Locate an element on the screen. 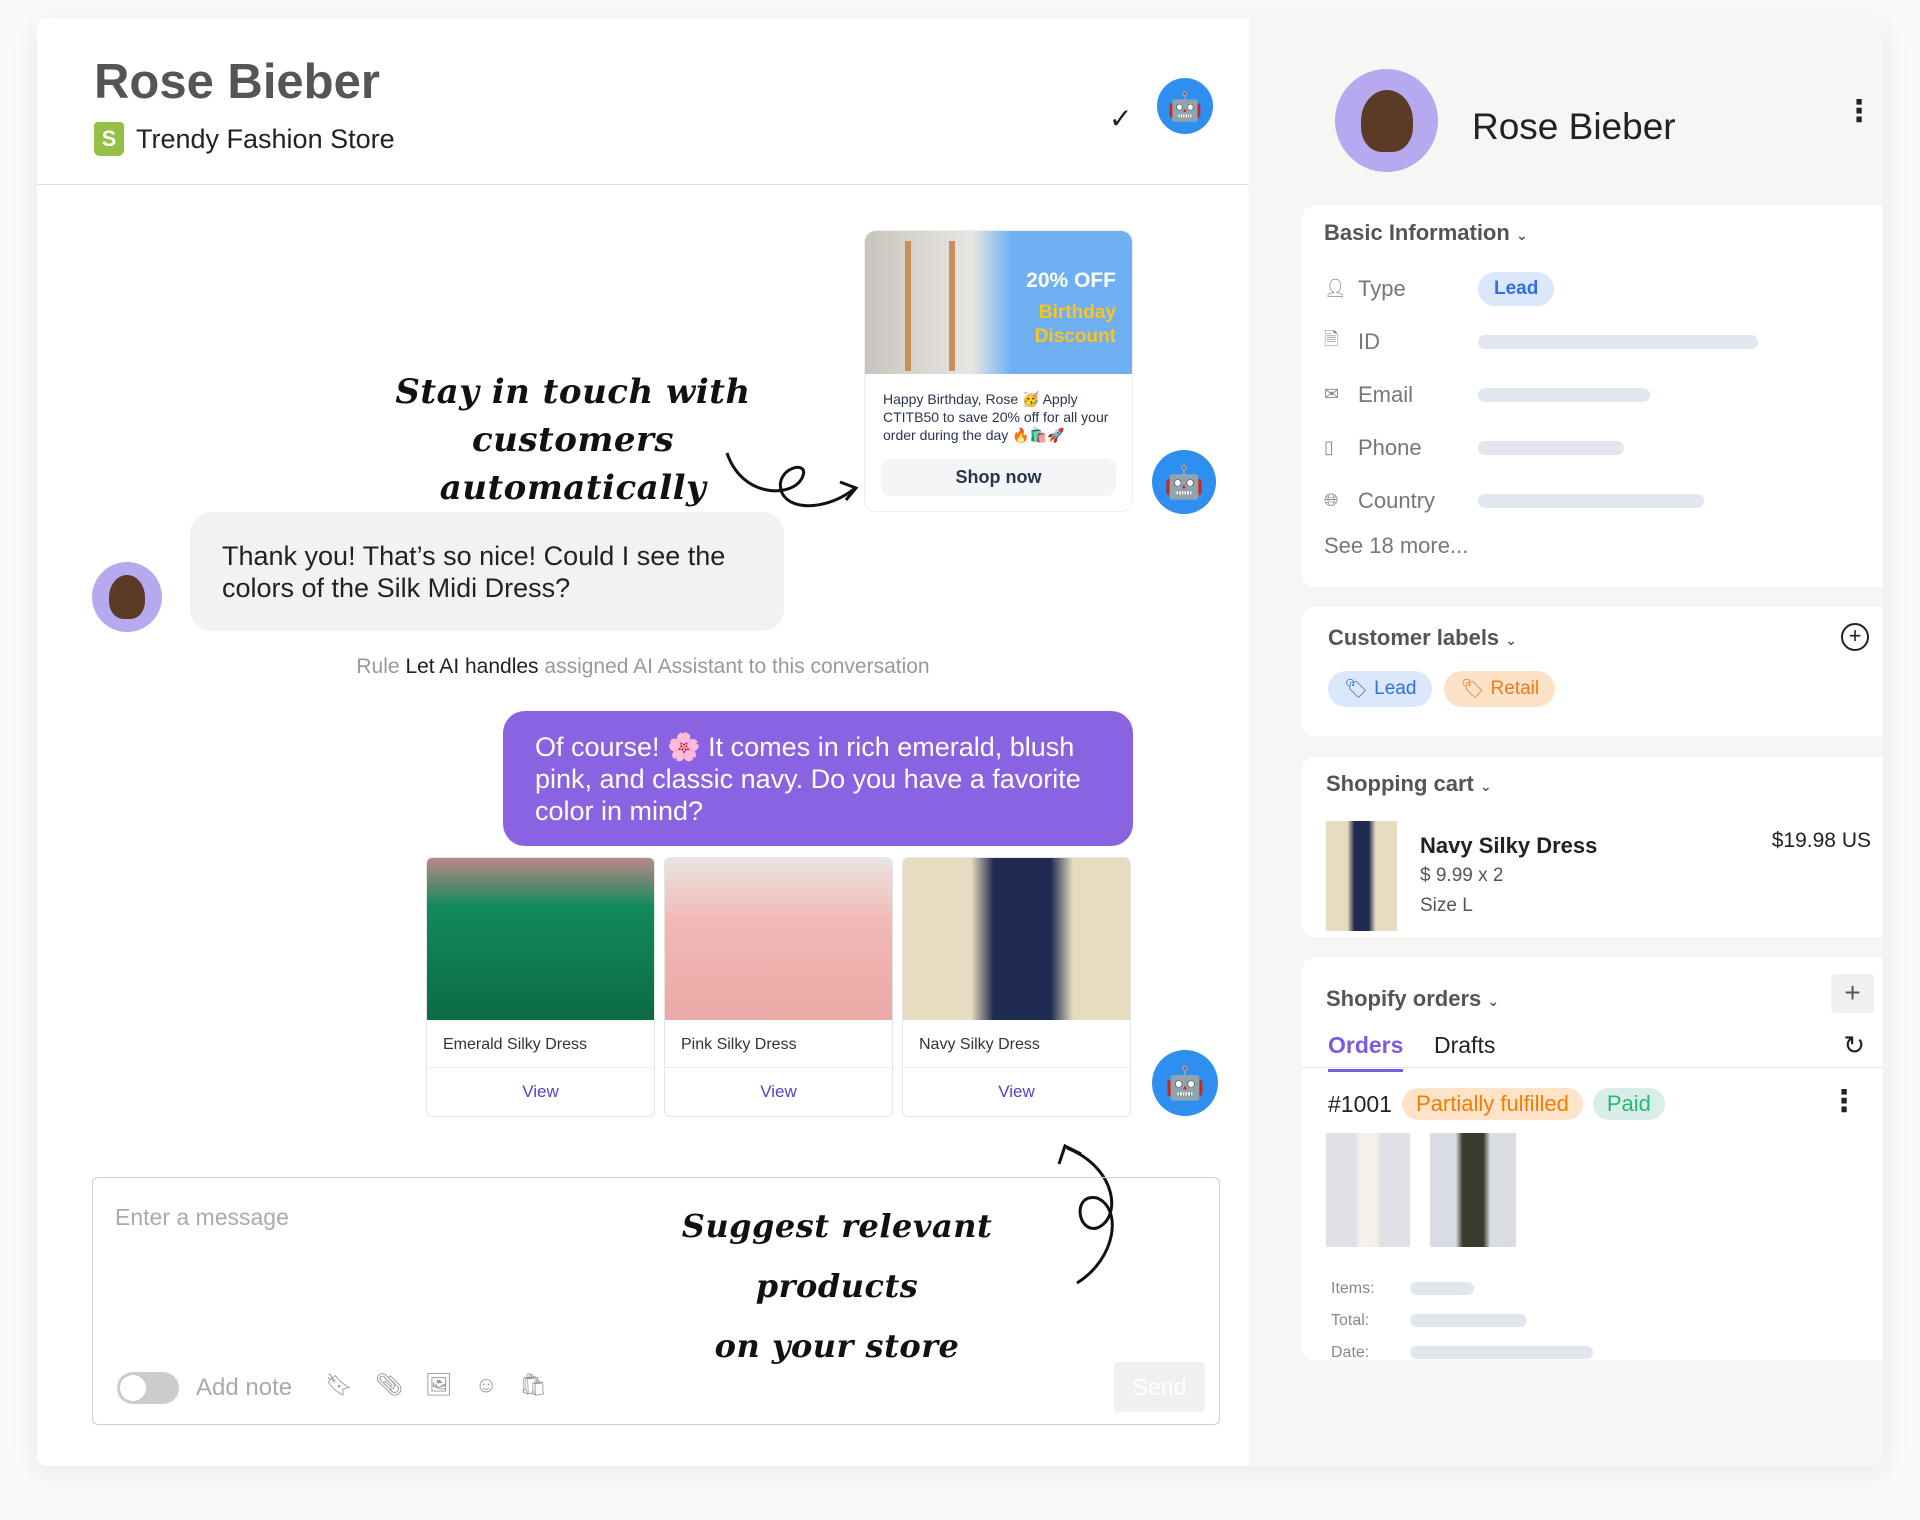  refresh-icon: ↻ is located at coordinates (1854, 1045).